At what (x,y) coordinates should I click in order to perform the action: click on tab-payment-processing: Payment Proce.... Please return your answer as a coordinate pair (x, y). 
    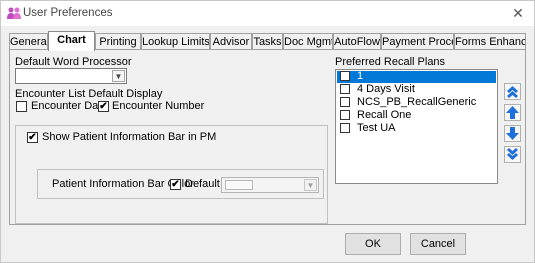
    Looking at the image, I should click on (417, 41).